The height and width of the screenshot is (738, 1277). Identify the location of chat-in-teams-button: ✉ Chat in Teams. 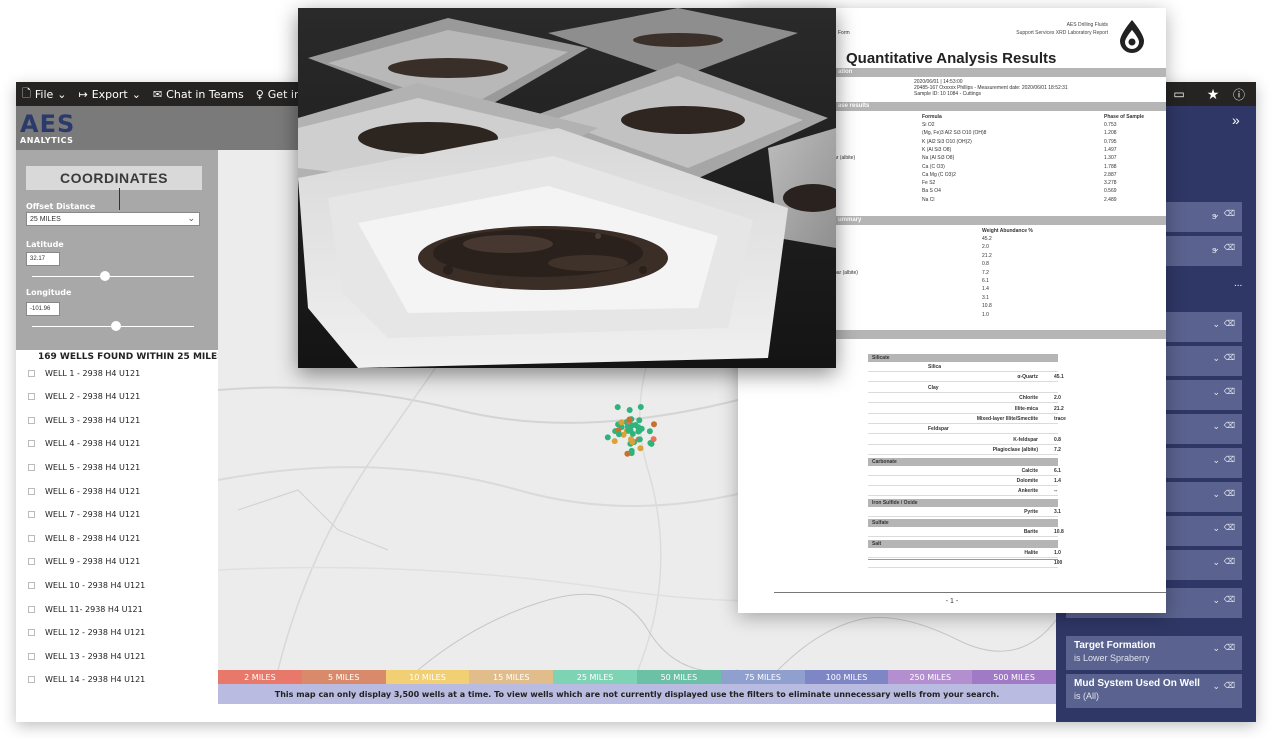
(198, 94).